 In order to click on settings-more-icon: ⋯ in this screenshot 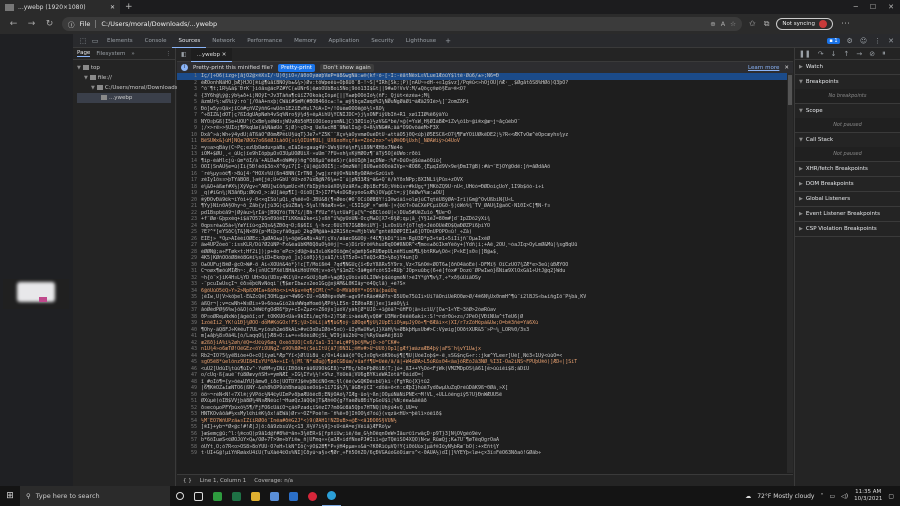, I will do `click(845, 24)`.